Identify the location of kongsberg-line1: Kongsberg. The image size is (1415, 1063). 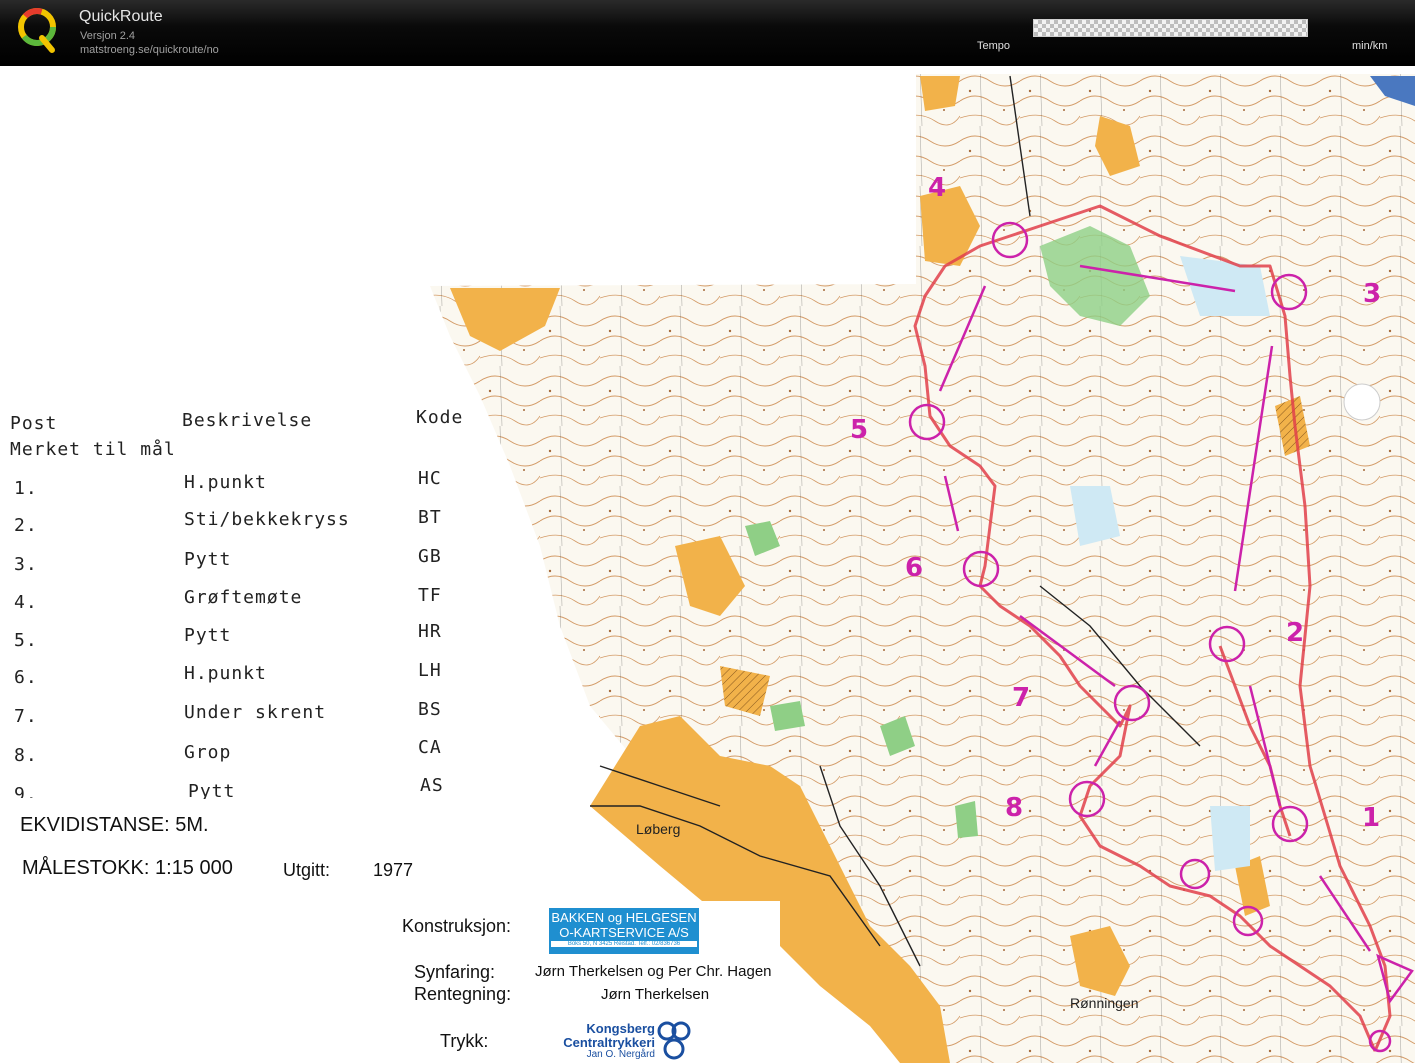
(620, 1028).